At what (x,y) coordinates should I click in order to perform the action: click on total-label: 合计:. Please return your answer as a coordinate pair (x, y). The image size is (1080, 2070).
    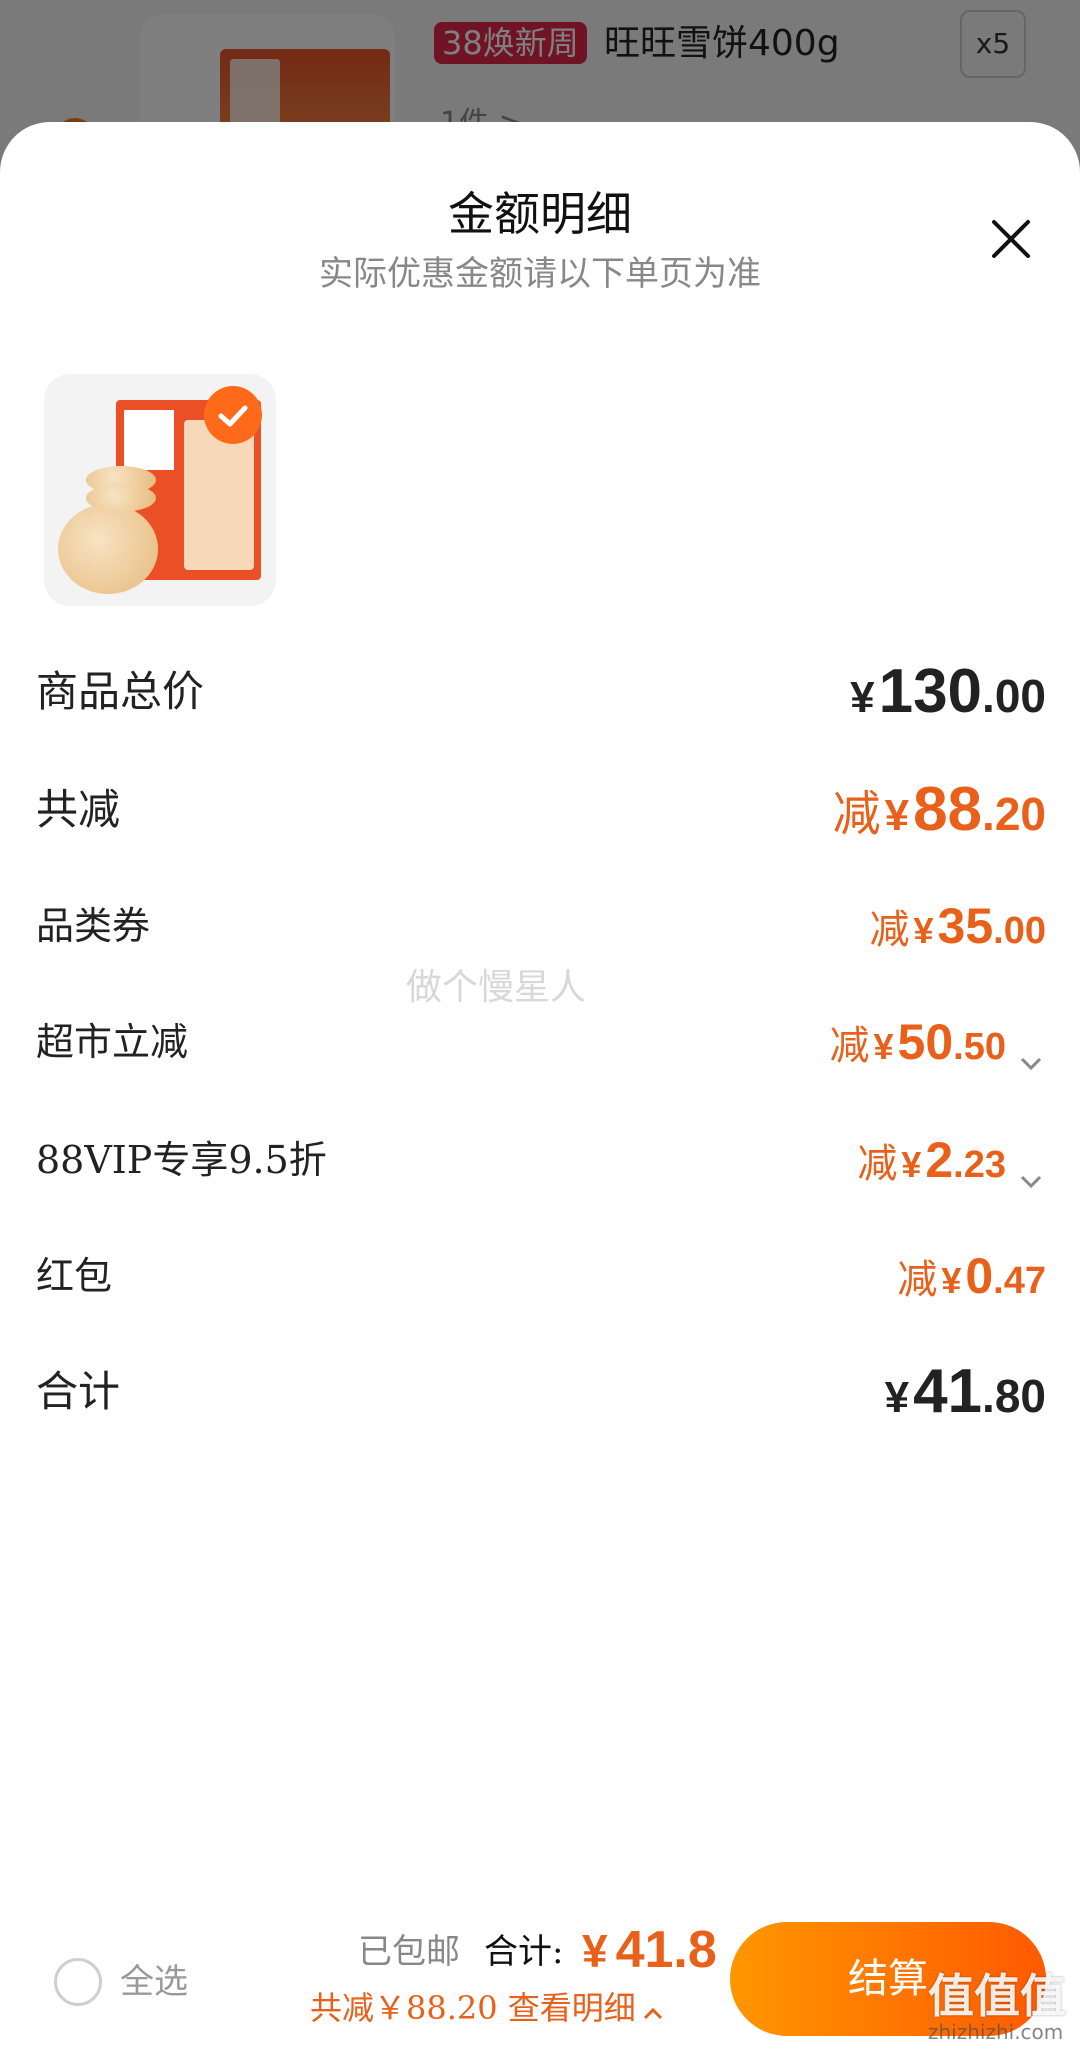
    Looking at the image, I should click on (524, 1952).